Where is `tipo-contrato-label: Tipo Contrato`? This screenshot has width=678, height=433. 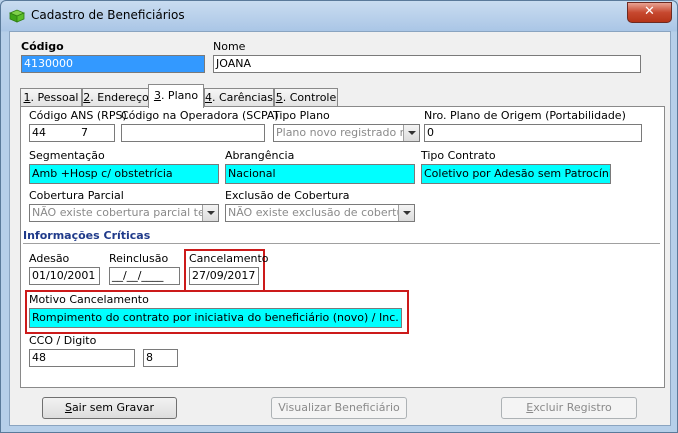
tipo-contrato-label: Tipo Contrato is located at coordinates (458, 155).